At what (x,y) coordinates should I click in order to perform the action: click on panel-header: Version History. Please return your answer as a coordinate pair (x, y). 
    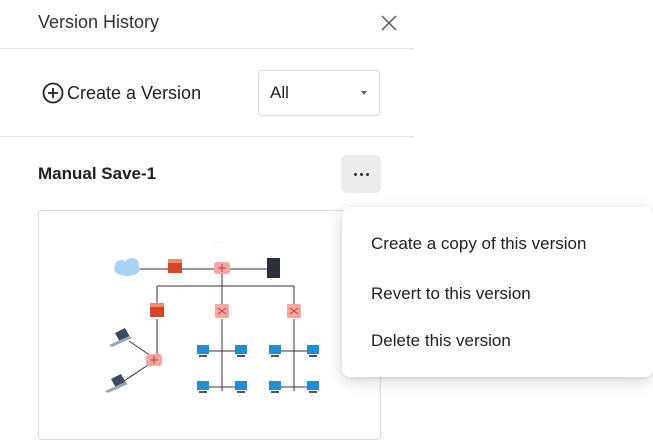
    Looking at the image, I should click on (207, 24).